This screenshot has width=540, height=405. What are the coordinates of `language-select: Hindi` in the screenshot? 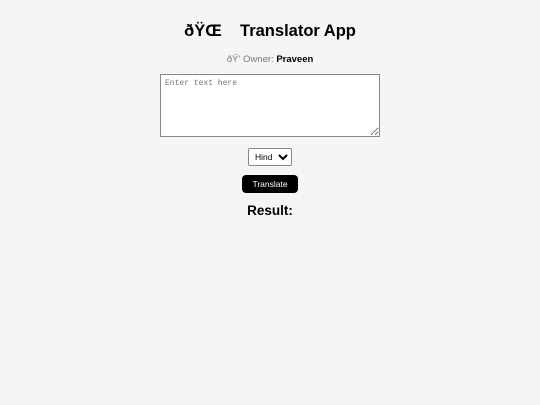 It's located at (270, 157).